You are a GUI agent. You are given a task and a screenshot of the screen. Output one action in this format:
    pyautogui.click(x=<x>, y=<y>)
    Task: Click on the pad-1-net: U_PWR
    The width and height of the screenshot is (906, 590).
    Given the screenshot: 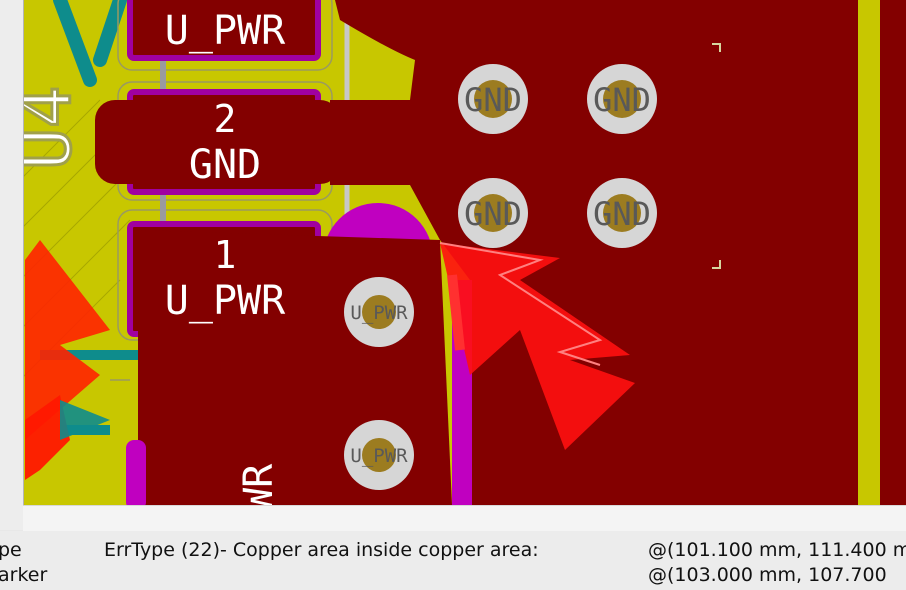 What is the action you would take?
    pyautogui.click(x=225, y=301)
    